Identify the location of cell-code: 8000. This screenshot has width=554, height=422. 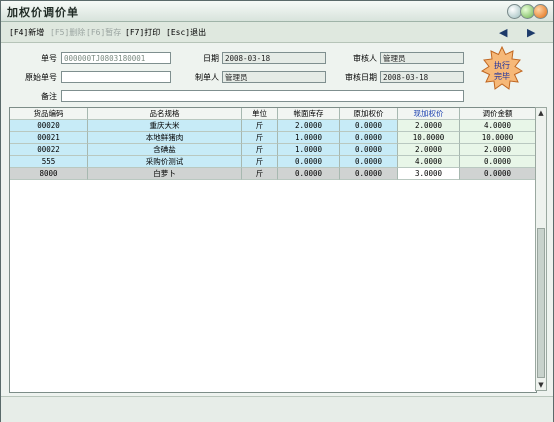
(49, 174).